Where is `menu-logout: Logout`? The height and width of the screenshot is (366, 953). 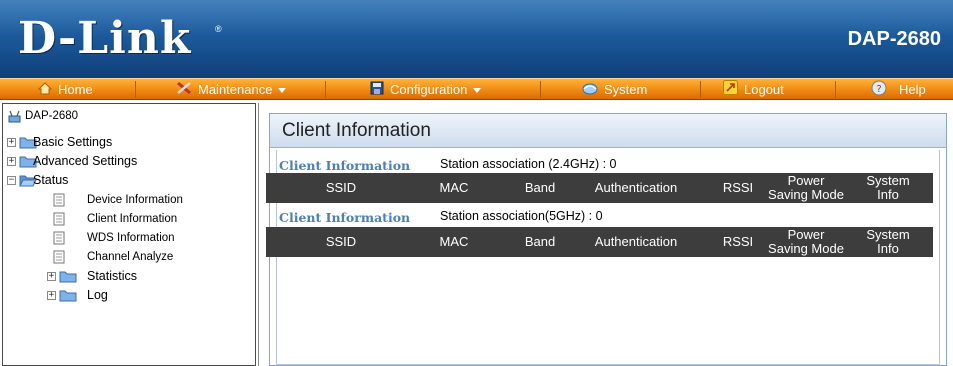
menu-logout: Logout is located at coordinates (753, 89).